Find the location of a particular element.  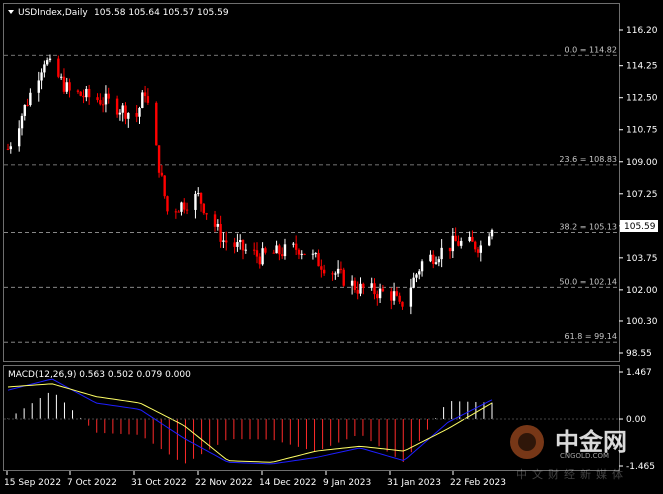

fib-level-label: 23.6 = 108.83 is located at coordinates (588, 159).